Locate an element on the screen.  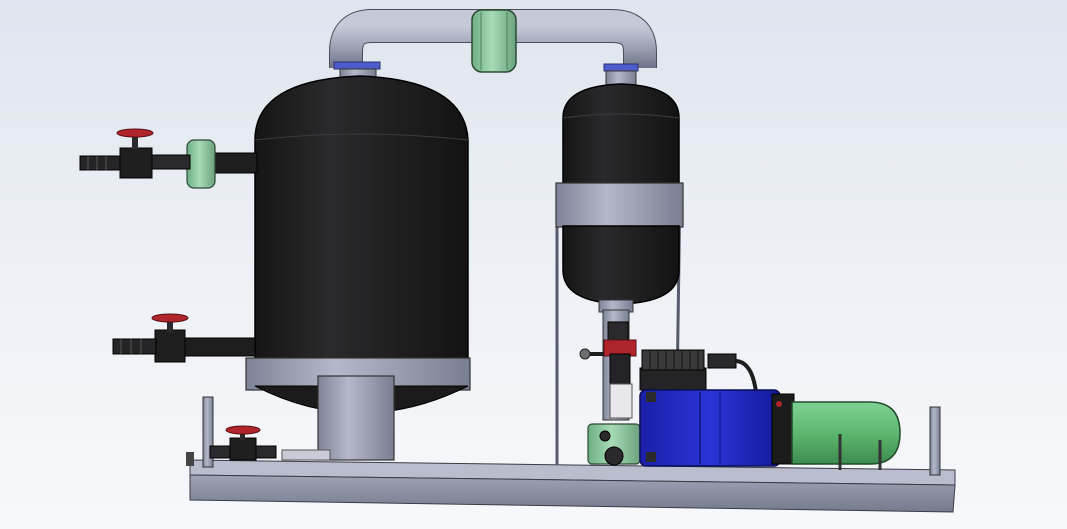
valve-body-upper is located at coordinates (136, 163).